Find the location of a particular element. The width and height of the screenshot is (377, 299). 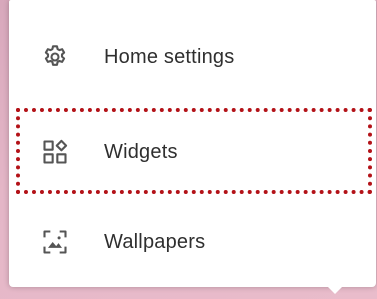

menu-item-label: Home settings is located at coordinates (169, 56).